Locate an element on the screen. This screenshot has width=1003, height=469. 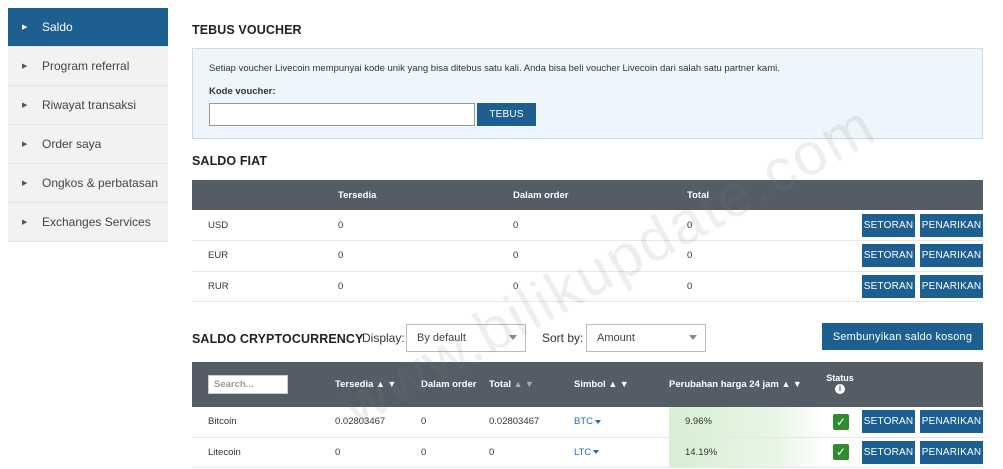
sidebar-item-saldo: ▶ Saldo is located at coordinates (88, 27).